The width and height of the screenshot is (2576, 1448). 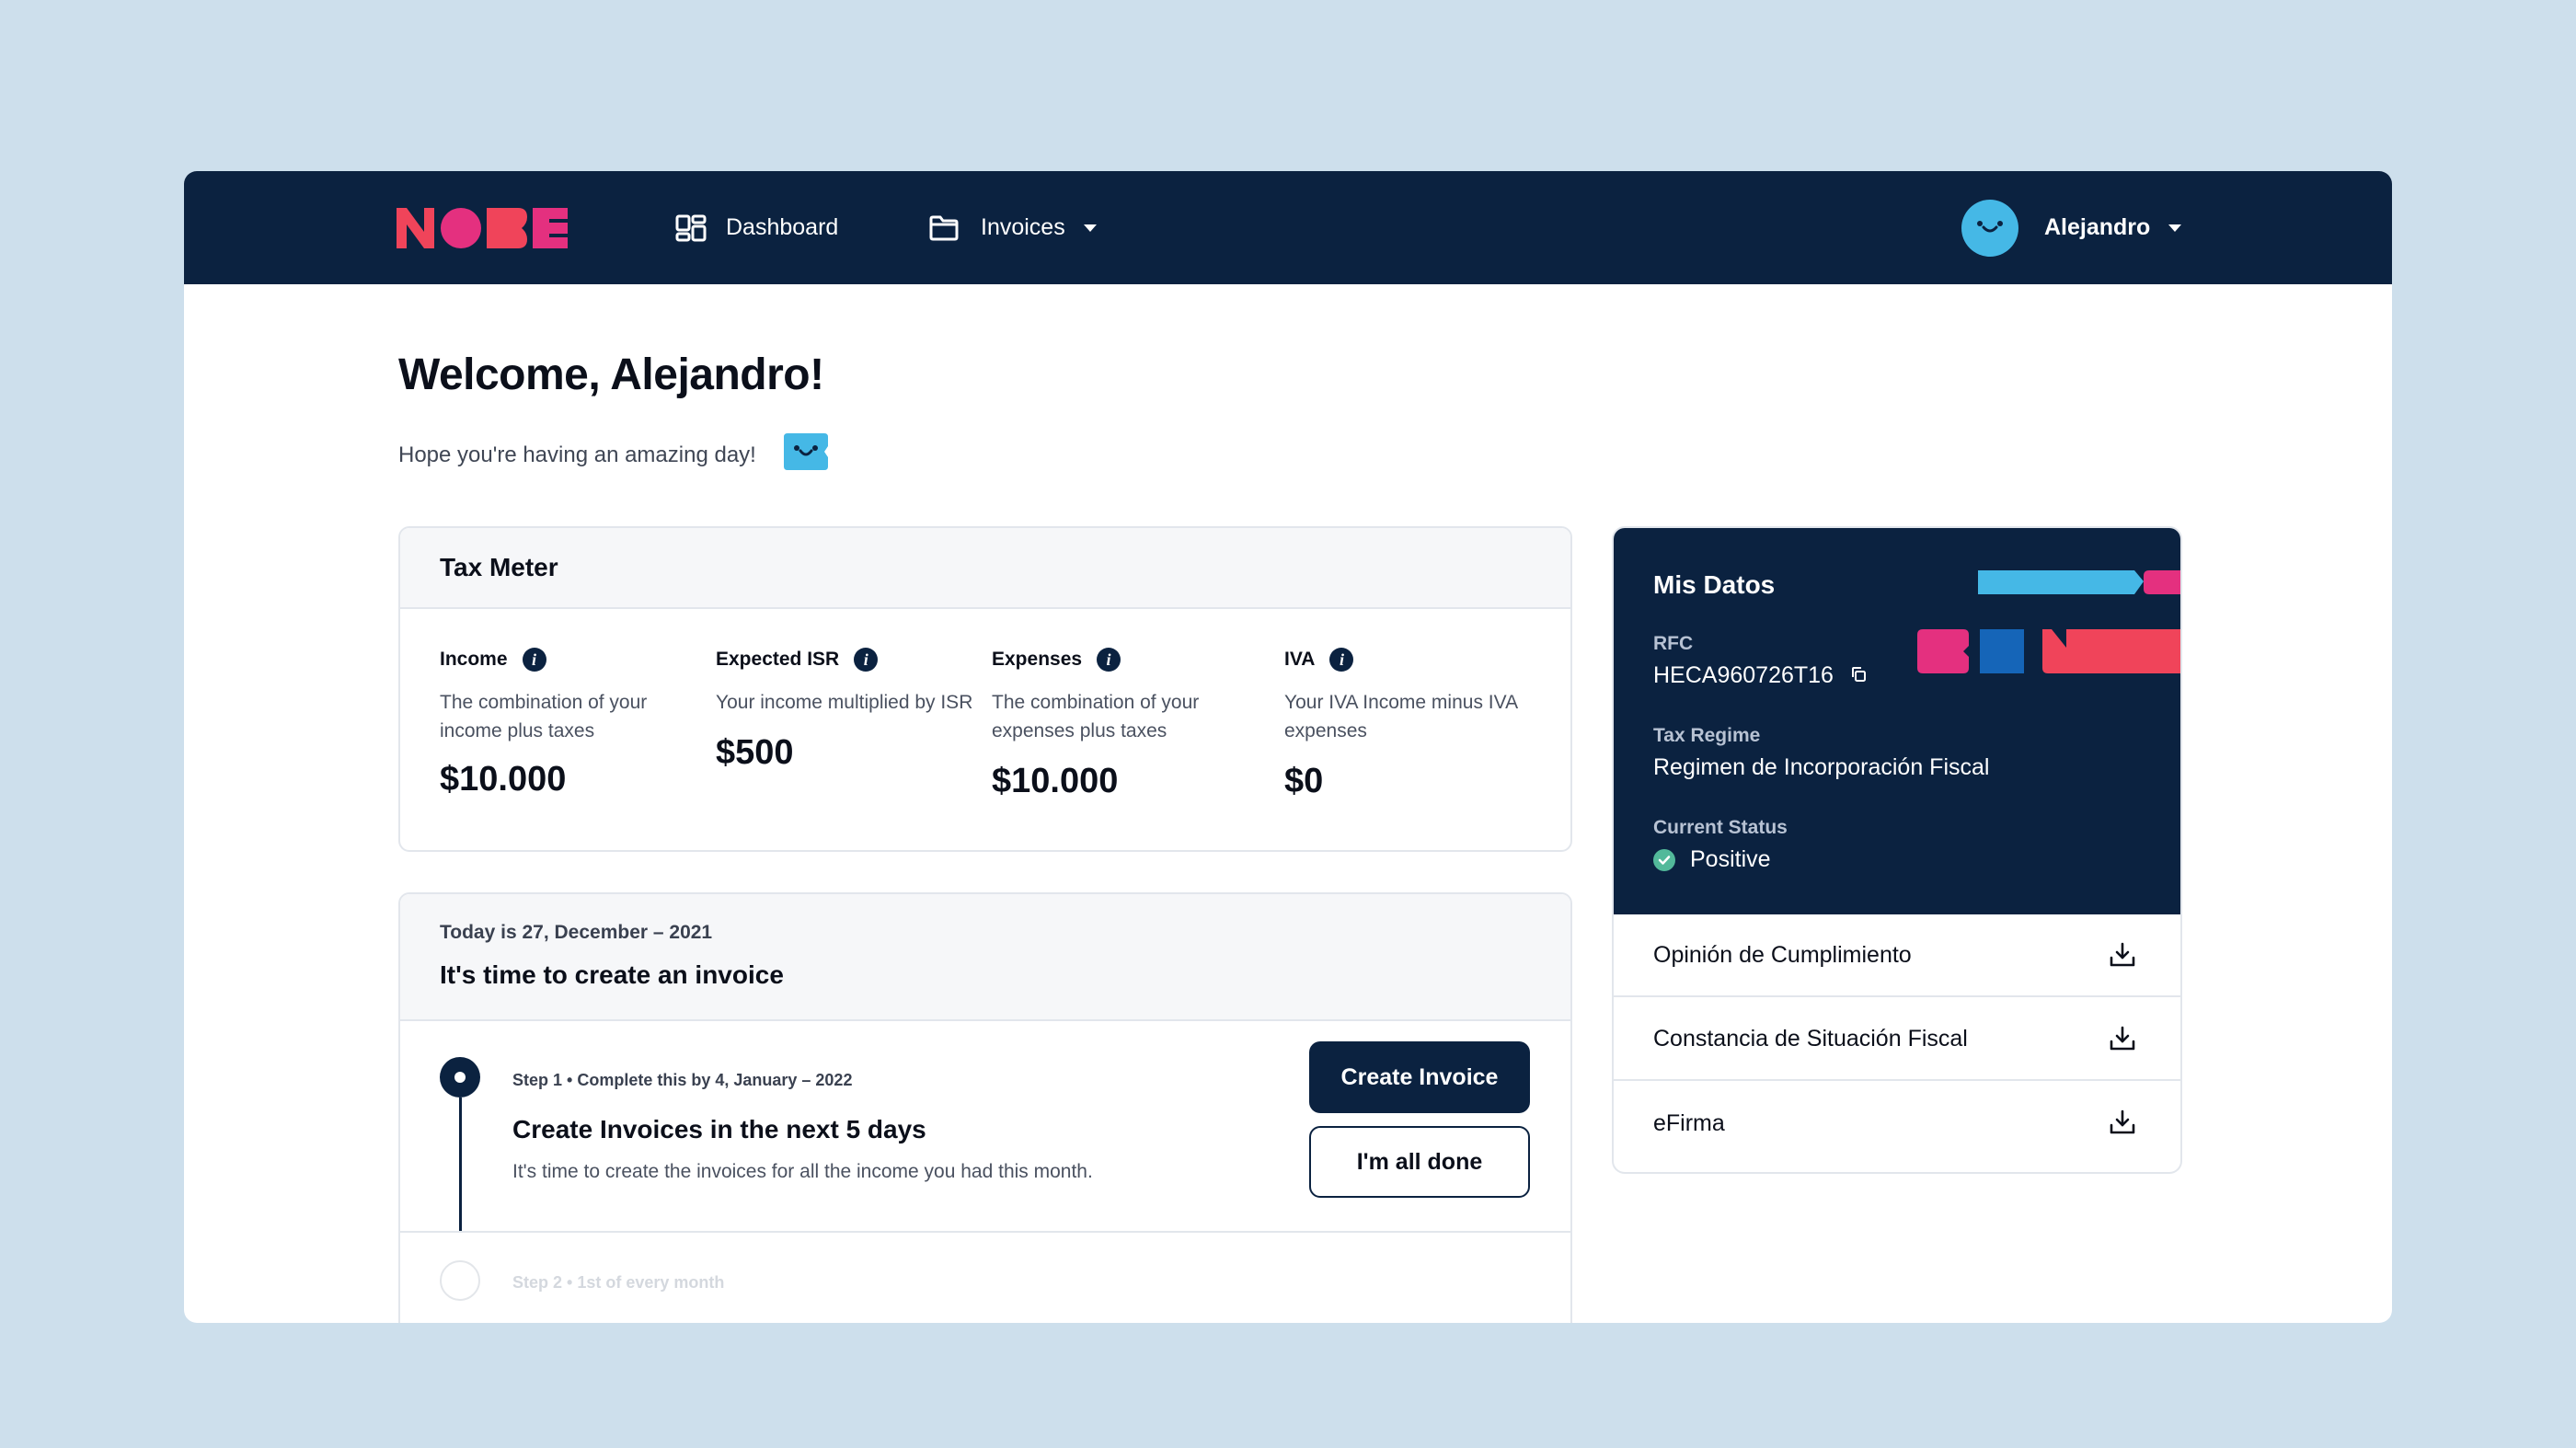 What do you see at coordinates (719, 1129) in the screenshot?
I see `step-title: Create Invoices in the next 5 days` at bounding box center [719, 1129].